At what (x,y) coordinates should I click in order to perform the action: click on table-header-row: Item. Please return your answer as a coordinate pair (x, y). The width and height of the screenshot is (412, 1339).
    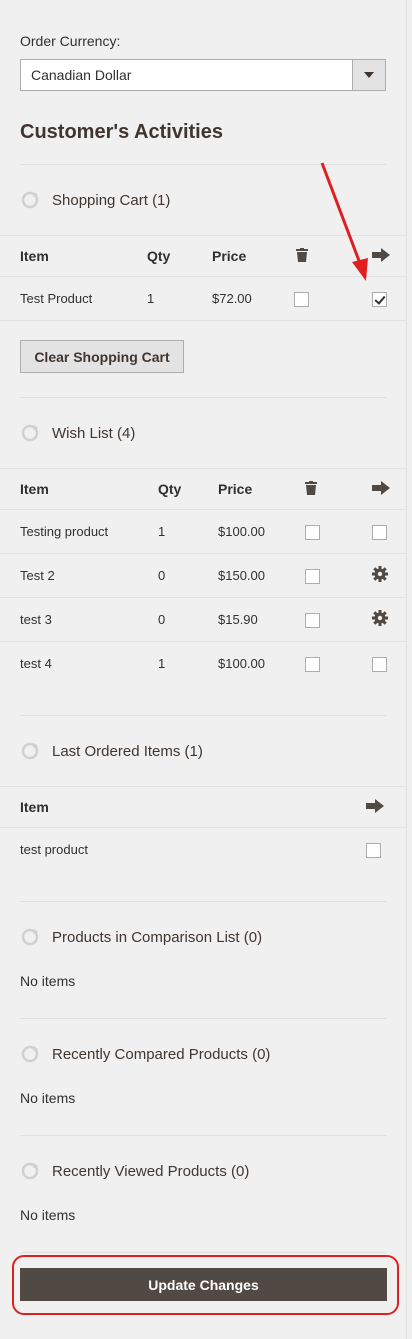
    Looking at the image, I should click on (203, 807).